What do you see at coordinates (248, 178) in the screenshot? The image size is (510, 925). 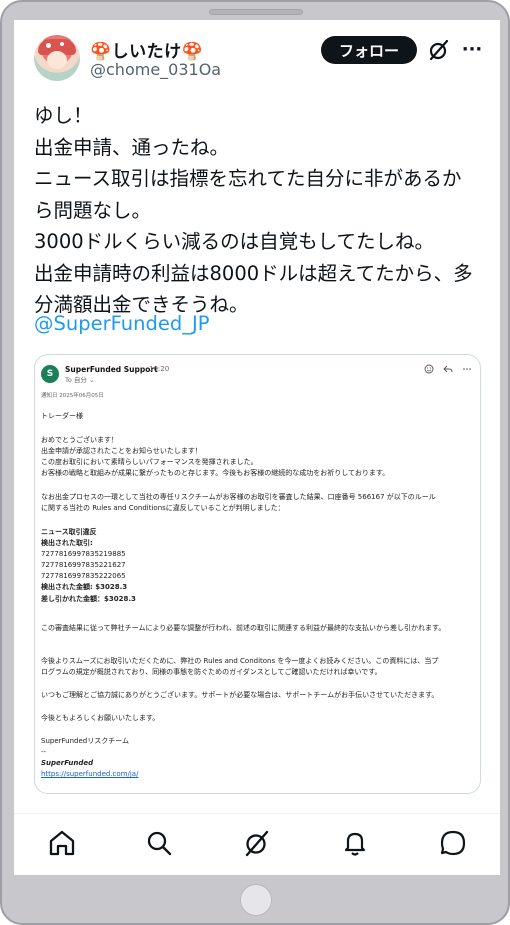 I see `tweet-line: ニュース取引は指標を忘れてた自分に非があるか` at bounding box center [248, 178].